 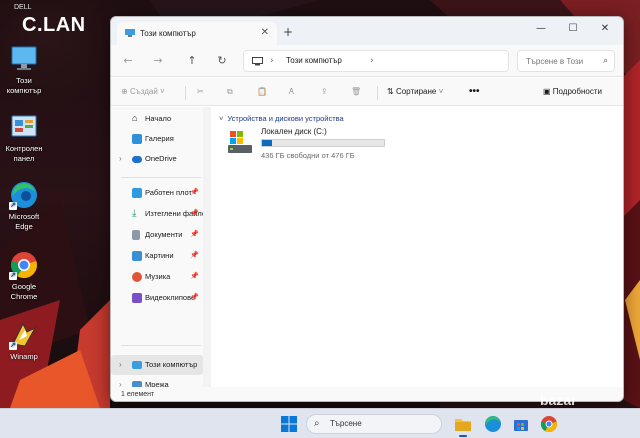 What do you see at coordinates (24, 291) in the screenshot?
I see `desktop-icon-label: Google Chrome` at bounding box center [24, 291].